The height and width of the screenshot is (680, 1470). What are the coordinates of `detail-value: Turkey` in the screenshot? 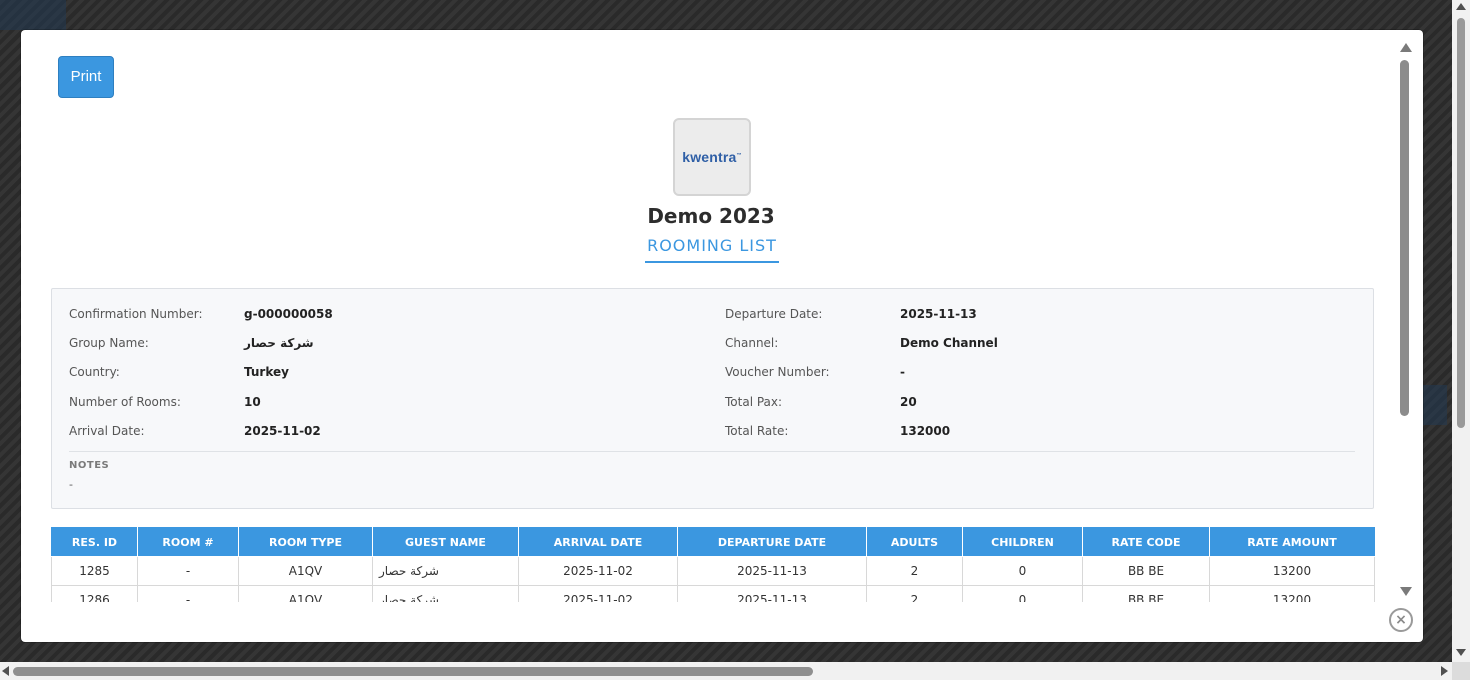 It's located at (266, 372).